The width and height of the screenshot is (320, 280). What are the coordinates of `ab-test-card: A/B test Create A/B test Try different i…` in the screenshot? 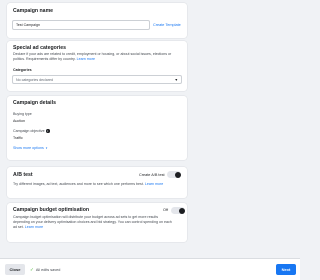 It's located at (97, 182).